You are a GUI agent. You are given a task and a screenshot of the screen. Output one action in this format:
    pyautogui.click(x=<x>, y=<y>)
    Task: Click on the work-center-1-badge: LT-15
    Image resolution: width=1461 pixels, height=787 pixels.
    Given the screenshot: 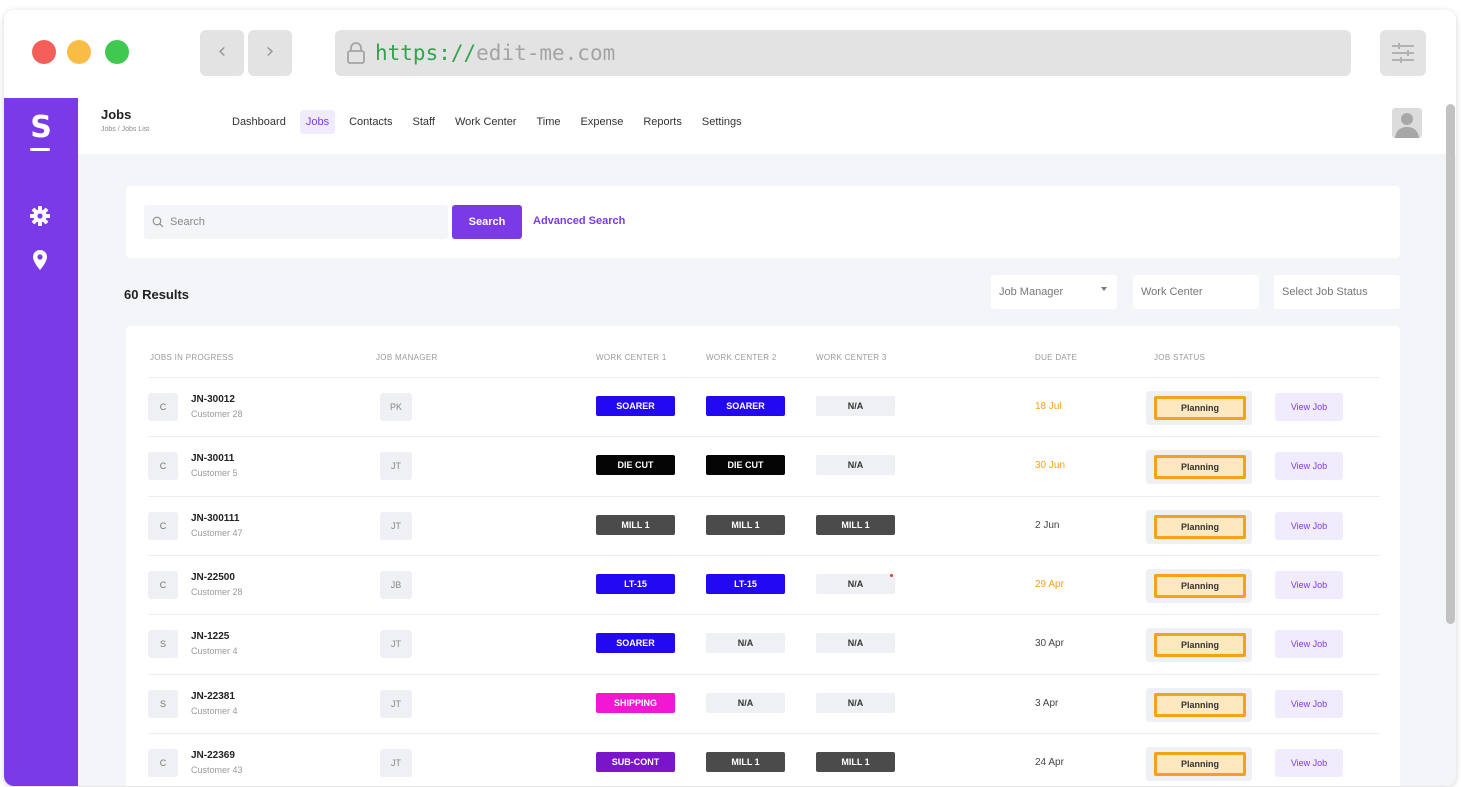 What is the action you would take?
    pyautogui.click(x=635, y=583)
    